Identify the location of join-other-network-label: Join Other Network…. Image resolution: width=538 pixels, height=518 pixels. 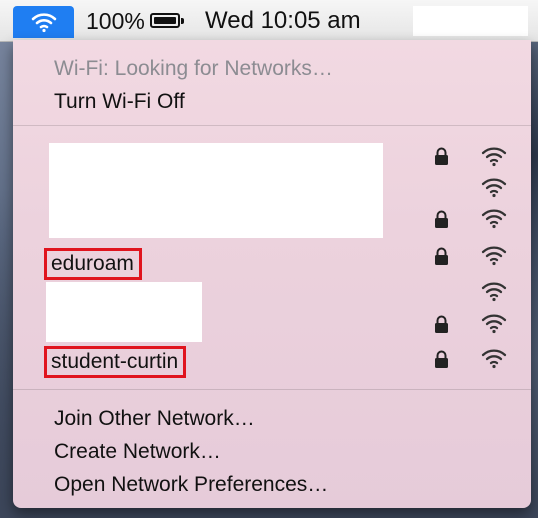
(154, 418).